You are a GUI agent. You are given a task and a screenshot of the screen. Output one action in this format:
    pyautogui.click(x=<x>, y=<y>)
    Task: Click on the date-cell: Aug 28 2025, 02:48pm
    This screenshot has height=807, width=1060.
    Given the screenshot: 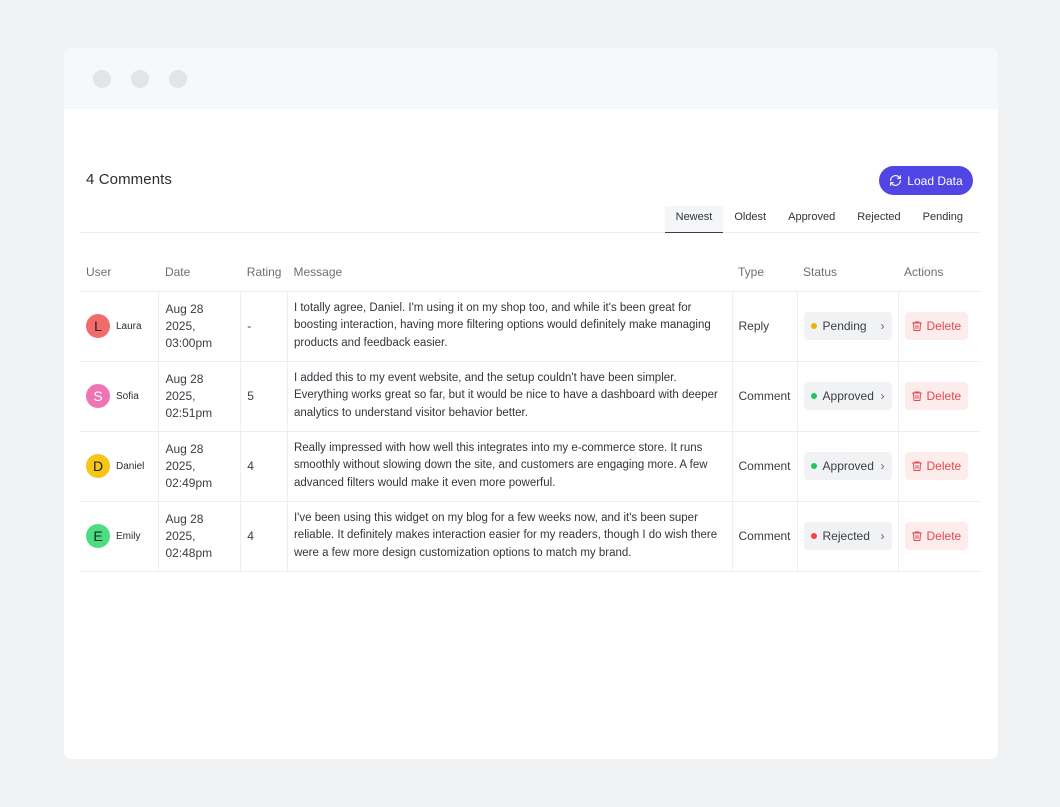 What is the action you would take?
    pyautogui.click(x=200, y=536)
    